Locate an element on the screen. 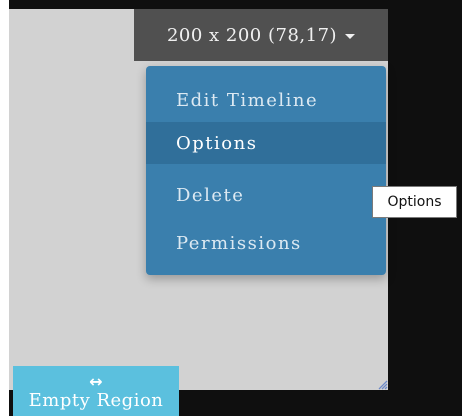 The image size is (462, 416). menu-item-label: Delete is located at coordinates (210, 195).